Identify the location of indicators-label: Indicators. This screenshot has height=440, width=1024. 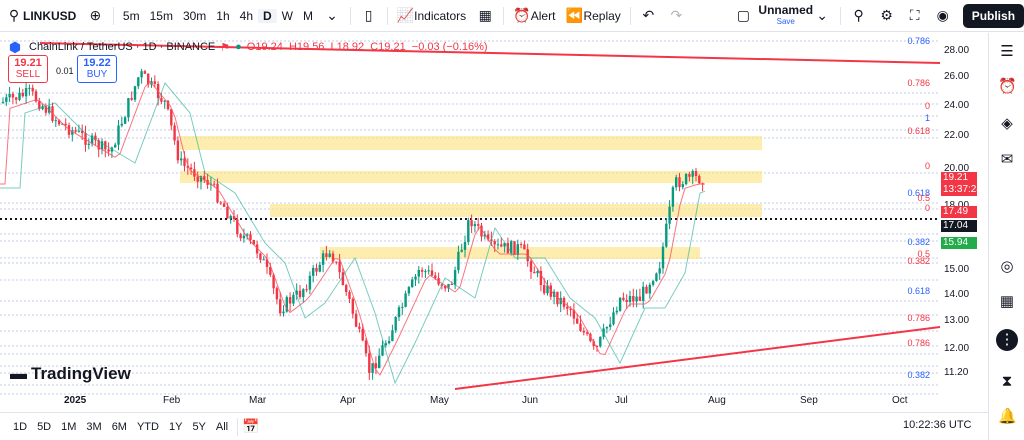
(440, 15).